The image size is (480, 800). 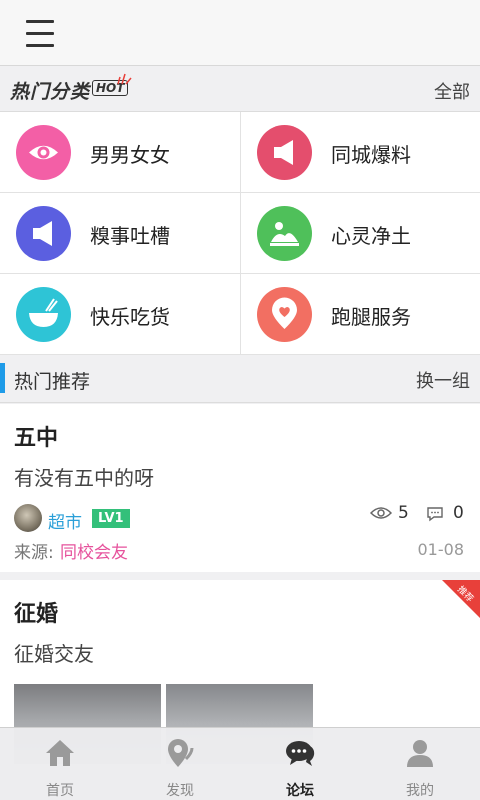 What do you see at coordinates (452, 91) in the screenshot?
I see `all-categories-link: 全部` at bounding box center [452, 91].